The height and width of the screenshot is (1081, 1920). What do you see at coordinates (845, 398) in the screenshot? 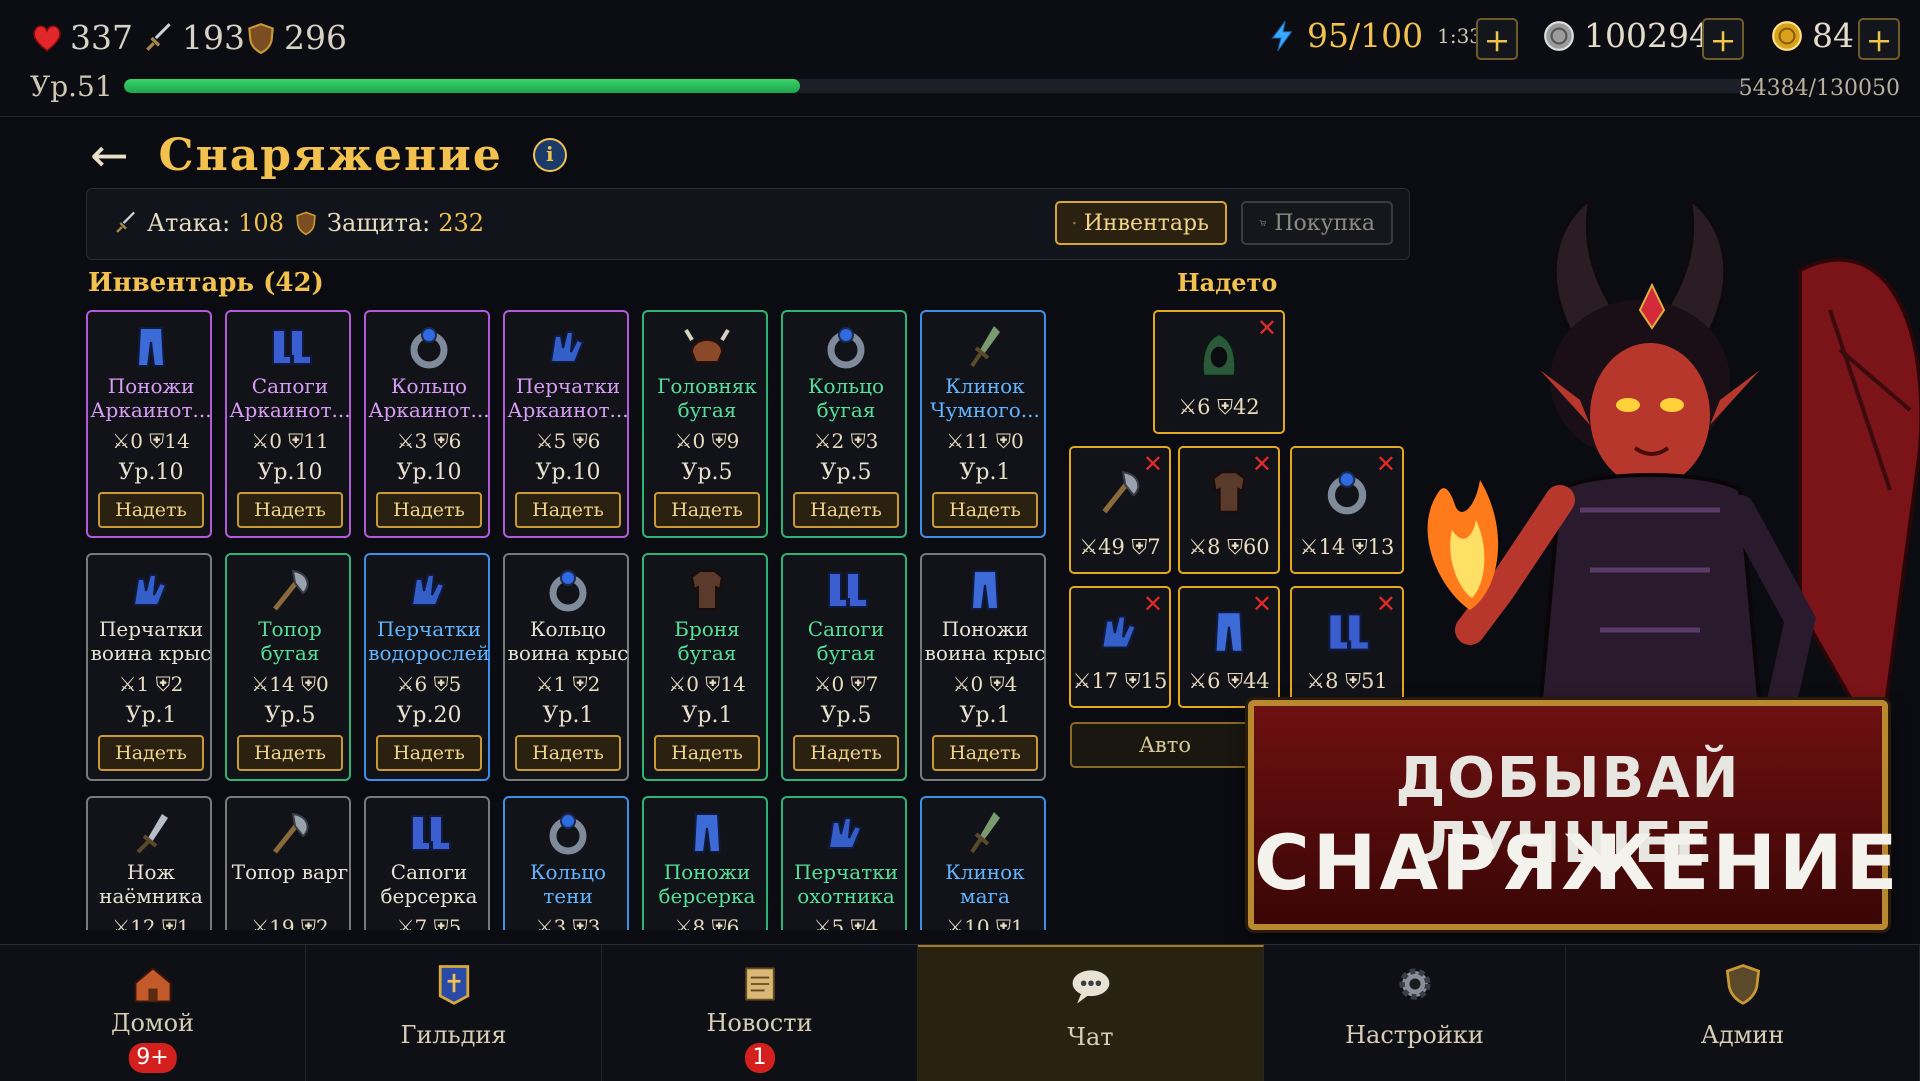
I see `item-name: Кольцо бугая` at bounding box center [845, 398].